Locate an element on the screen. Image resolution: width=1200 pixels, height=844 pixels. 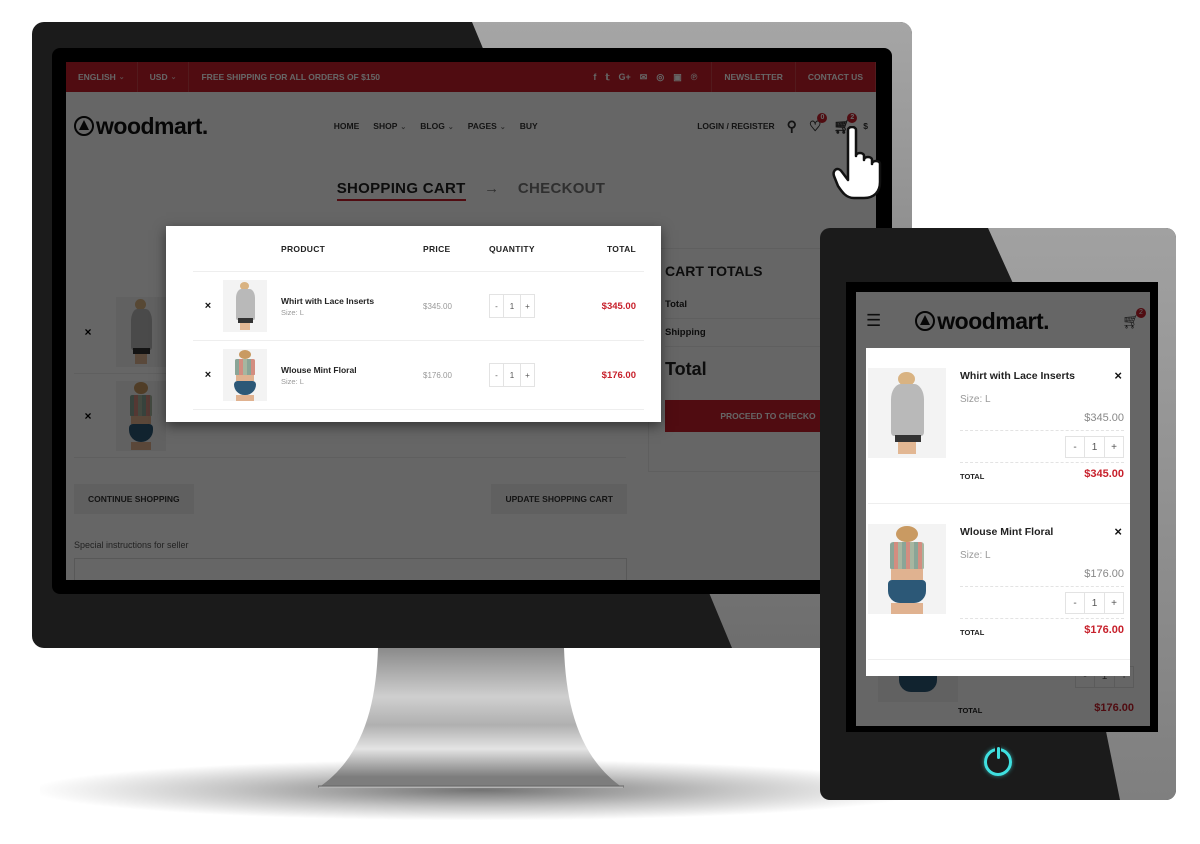
column-quantity: QUANTITY is located at coordinates (512, 248).